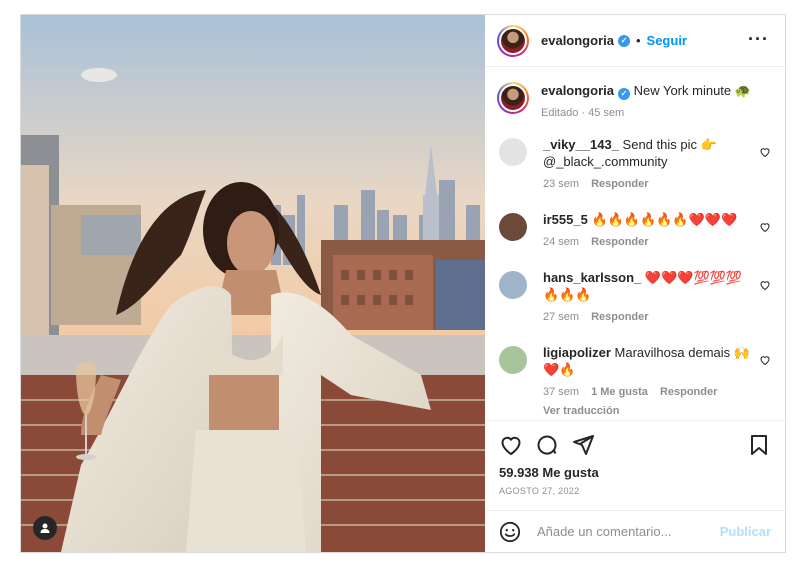 The width and height of the screenshot is (800, 573). Describe the element at coordinates (583, 445) in the screenshot. I see `share-send-icon` at that location.